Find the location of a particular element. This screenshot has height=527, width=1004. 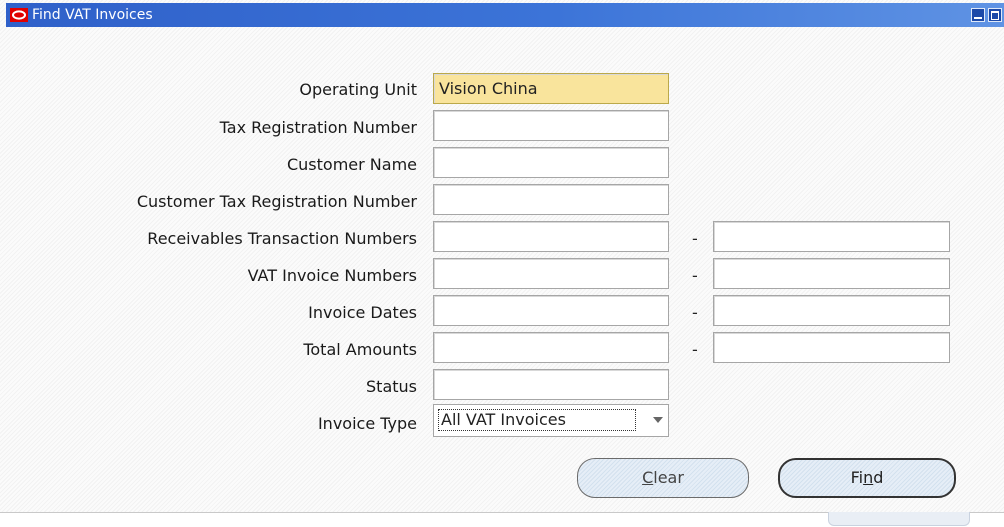

customer-tax-registration-number-field is located at coordinates (551, 199).